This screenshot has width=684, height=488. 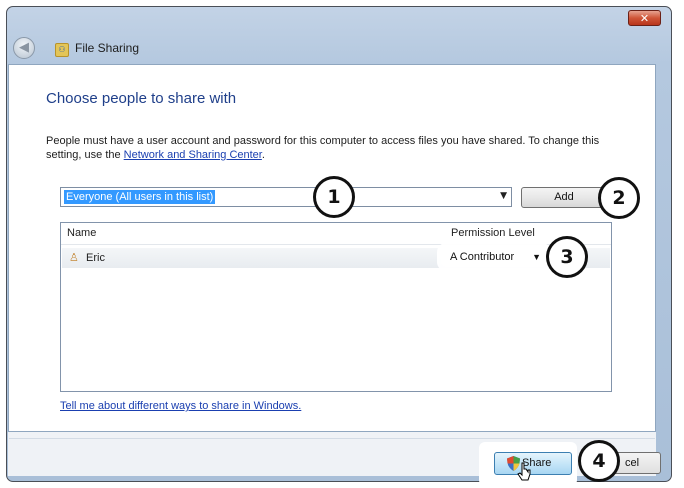 I want to click on share-button: Share, so click(x=533, y=463).